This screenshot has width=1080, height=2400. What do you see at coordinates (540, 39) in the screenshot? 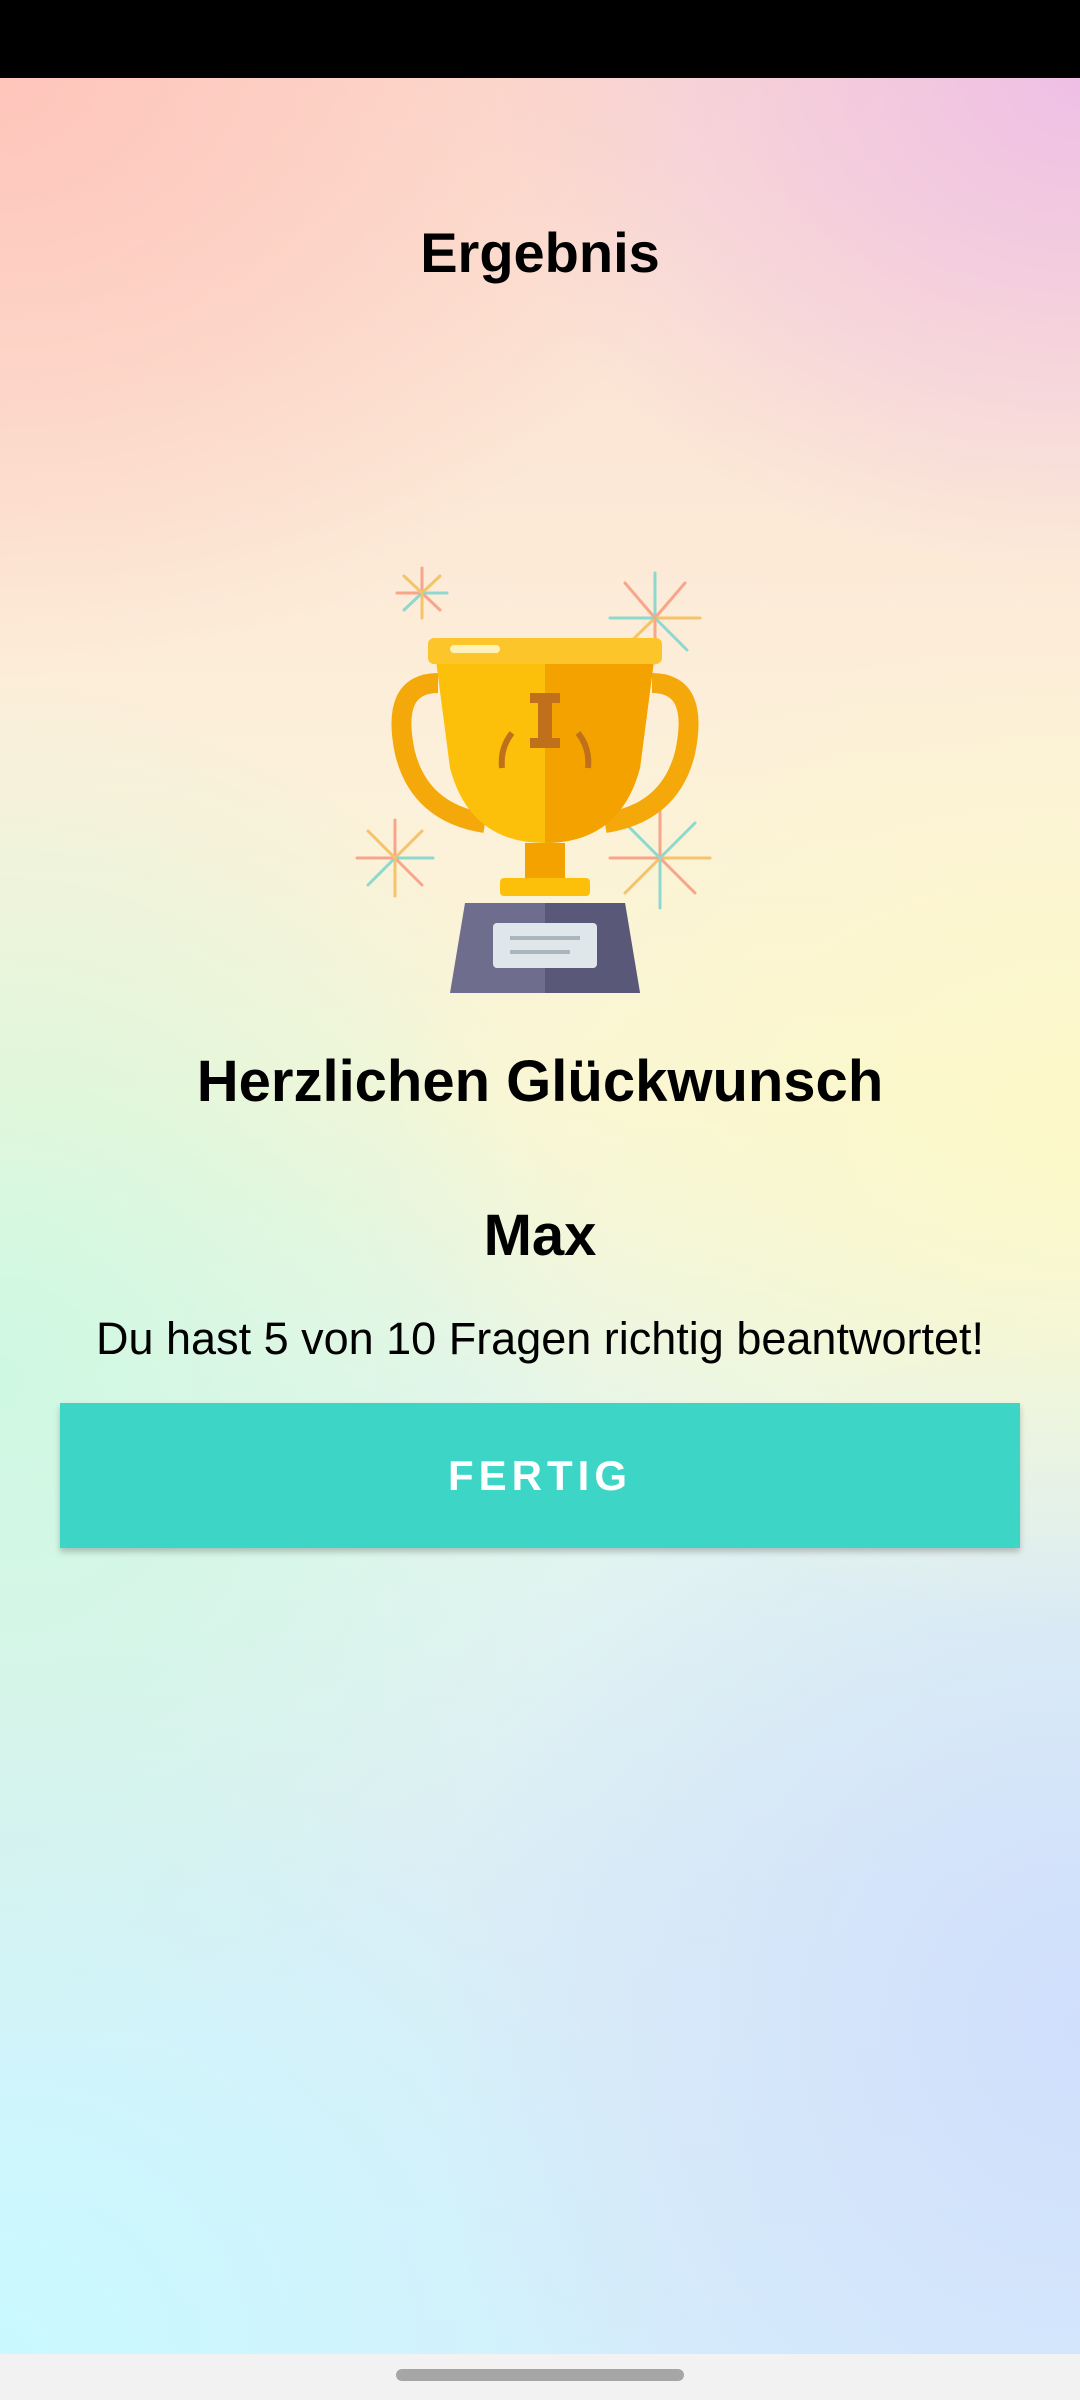
I see `status-bar` at bounding box center [540, 39].